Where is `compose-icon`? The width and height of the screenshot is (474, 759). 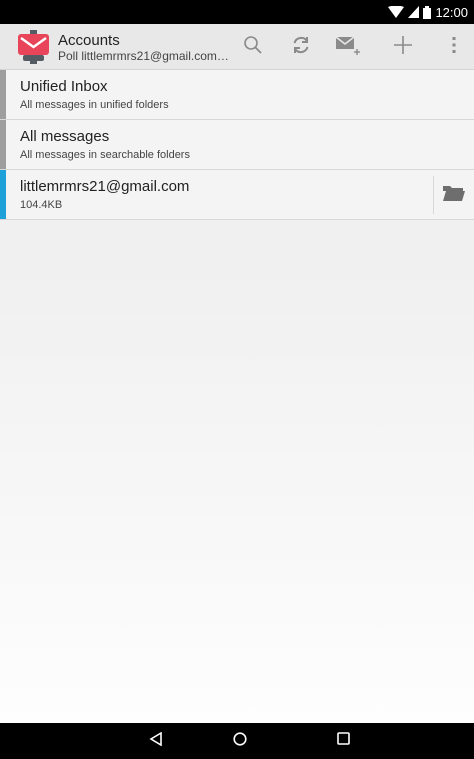 compose-icon is located at coordinates (349, 47).